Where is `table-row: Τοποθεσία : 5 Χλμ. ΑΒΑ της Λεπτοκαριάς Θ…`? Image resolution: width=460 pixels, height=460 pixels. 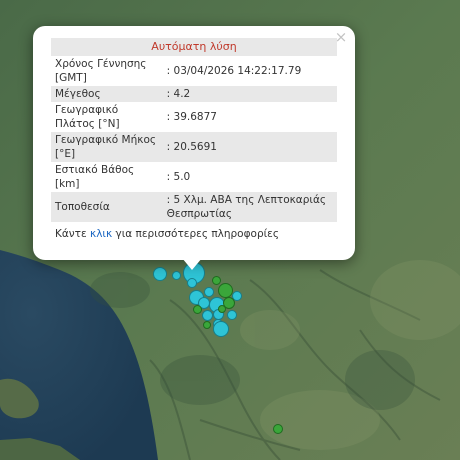
table-row: Τοποθεσία : 5 Χλμ. ΑΒΑ της Λεπτοκαριάς Θ… is located at coordinates (194, 207).